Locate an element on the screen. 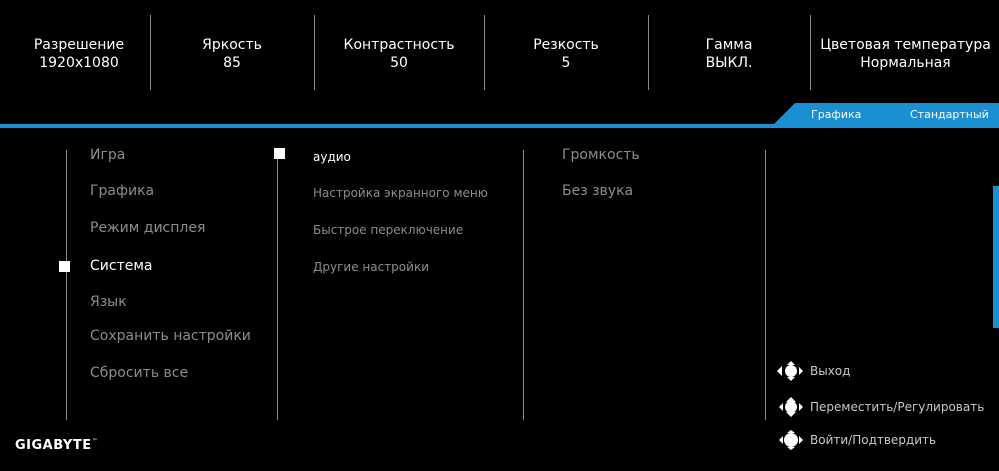  mode-preset: Стандартный is located at coordinates (949, 114).